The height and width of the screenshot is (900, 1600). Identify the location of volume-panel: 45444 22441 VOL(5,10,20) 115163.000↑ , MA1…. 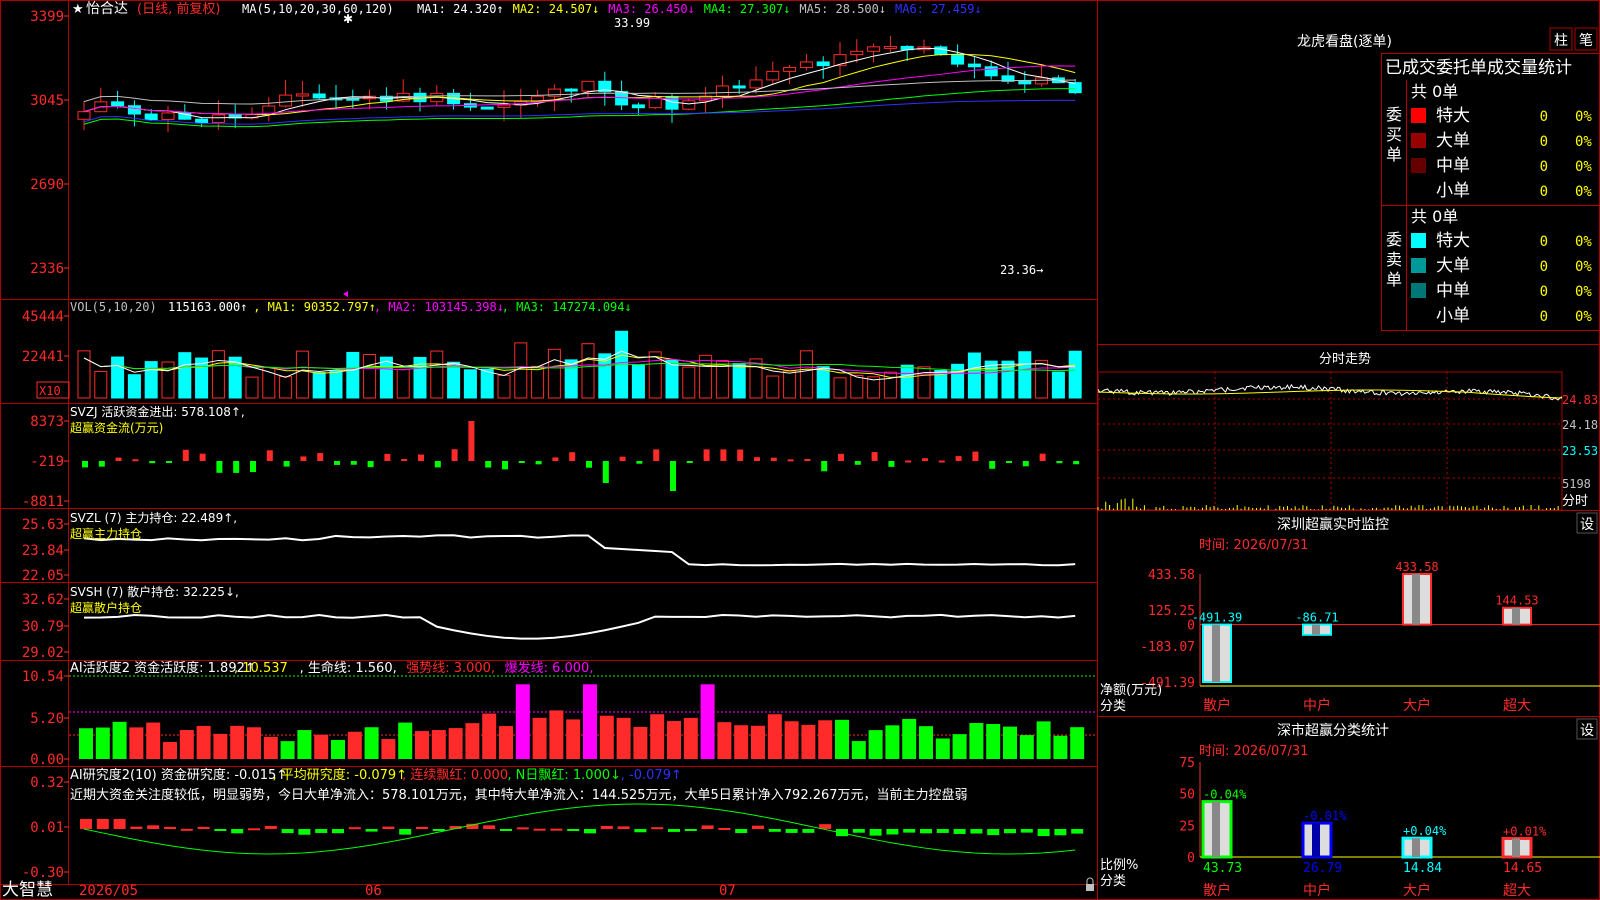
(552, 349).